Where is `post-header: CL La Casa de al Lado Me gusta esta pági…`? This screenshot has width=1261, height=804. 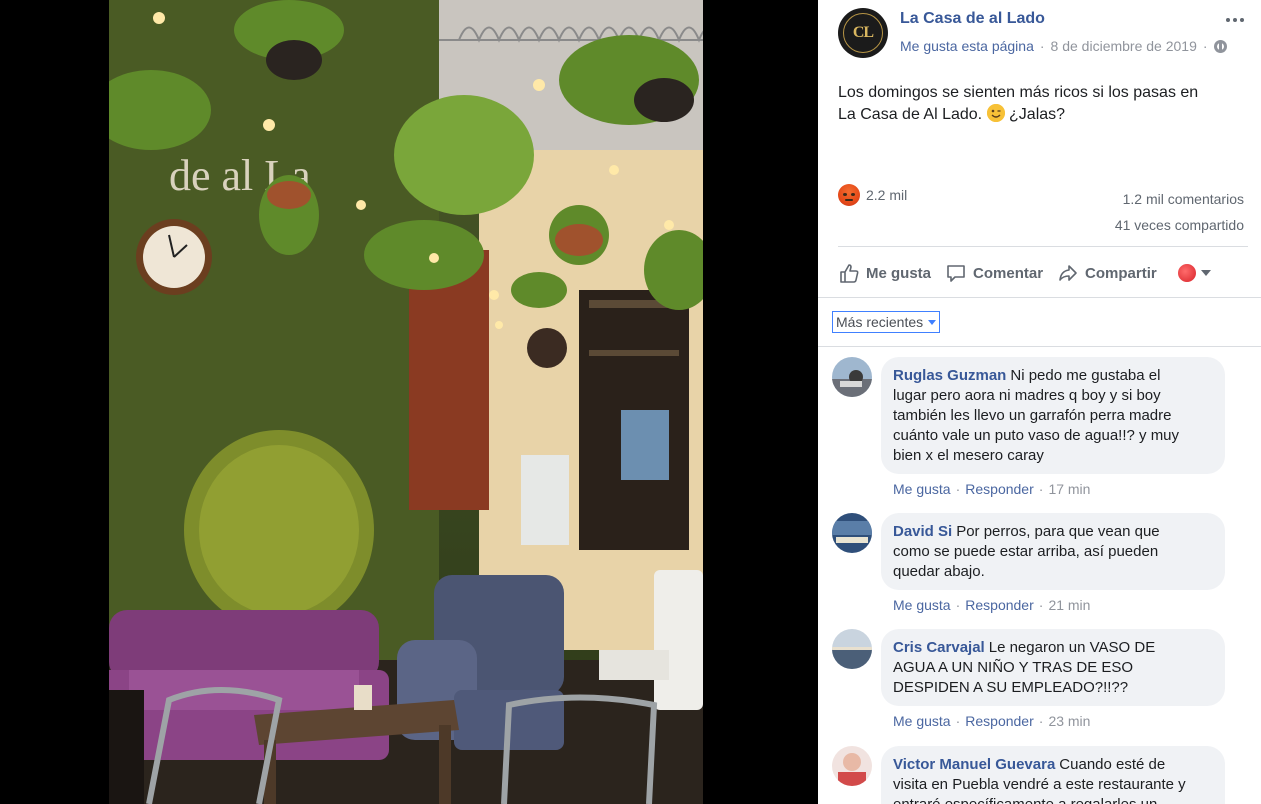 post-header: CL La Casa de al Lado Me gusta esta pági… is located at coordinates (1043, 33).